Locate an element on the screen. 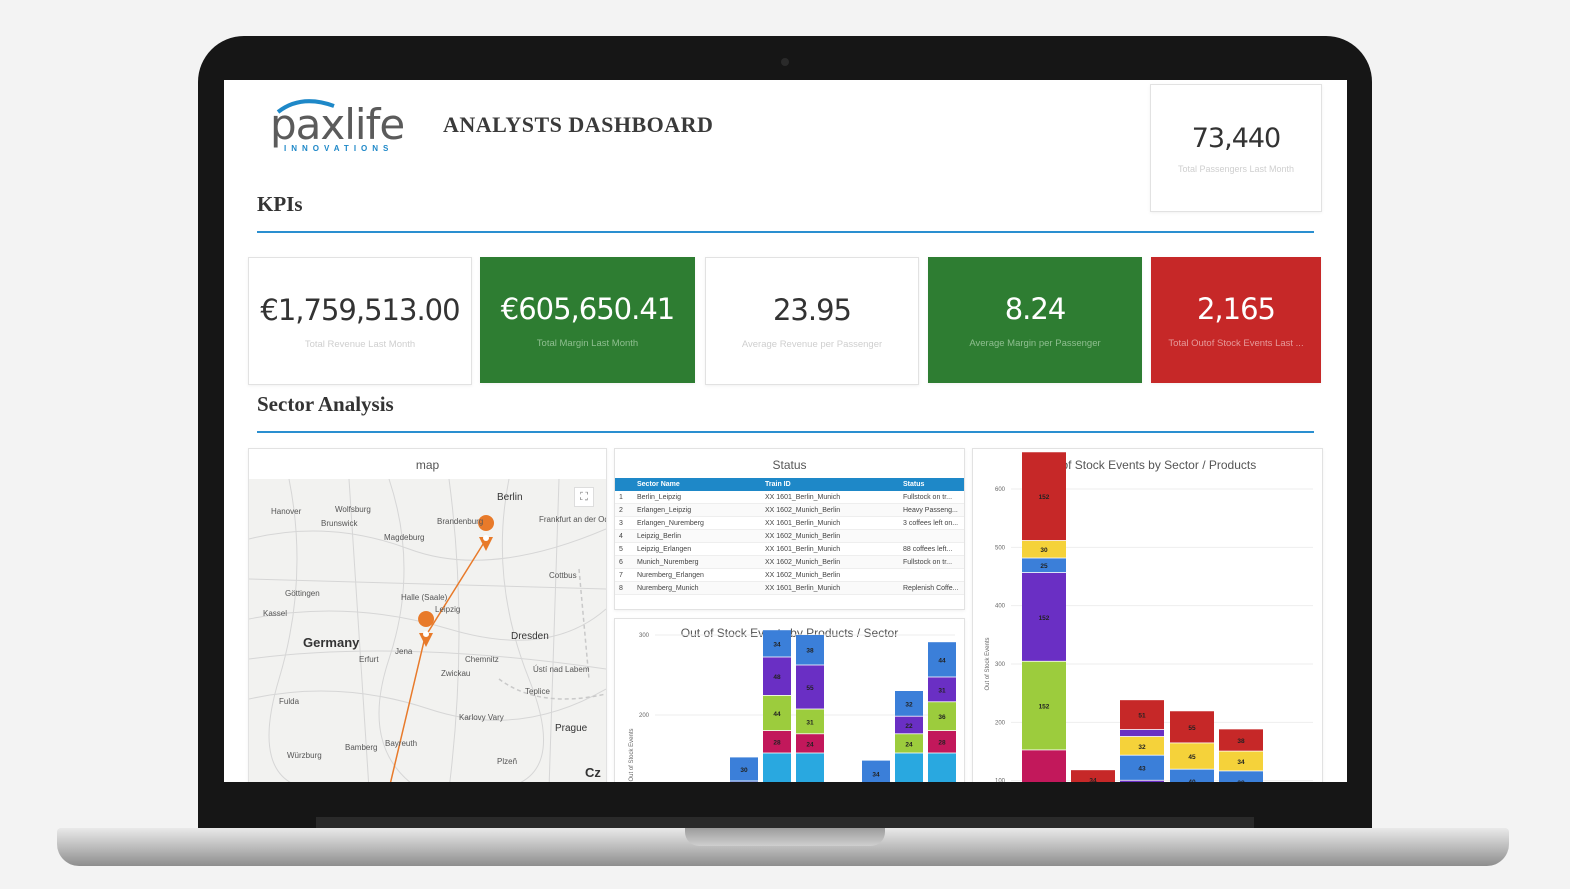 Image resolution: width=1570 pixels, height=889 pixels. bar-data-label: 48 is located at coordinates (777, 677).